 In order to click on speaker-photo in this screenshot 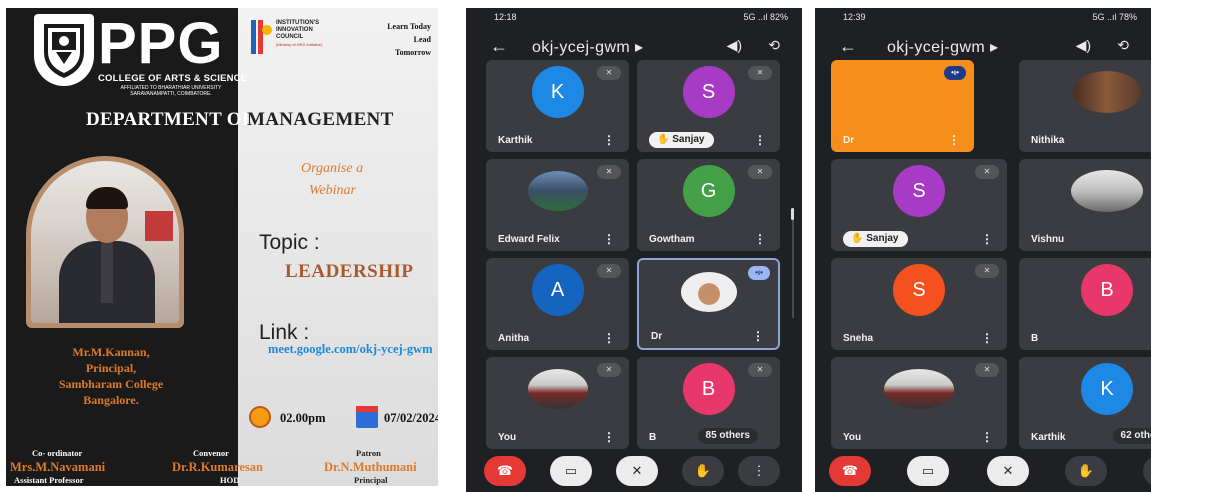, I will do `click(105, 242)`.